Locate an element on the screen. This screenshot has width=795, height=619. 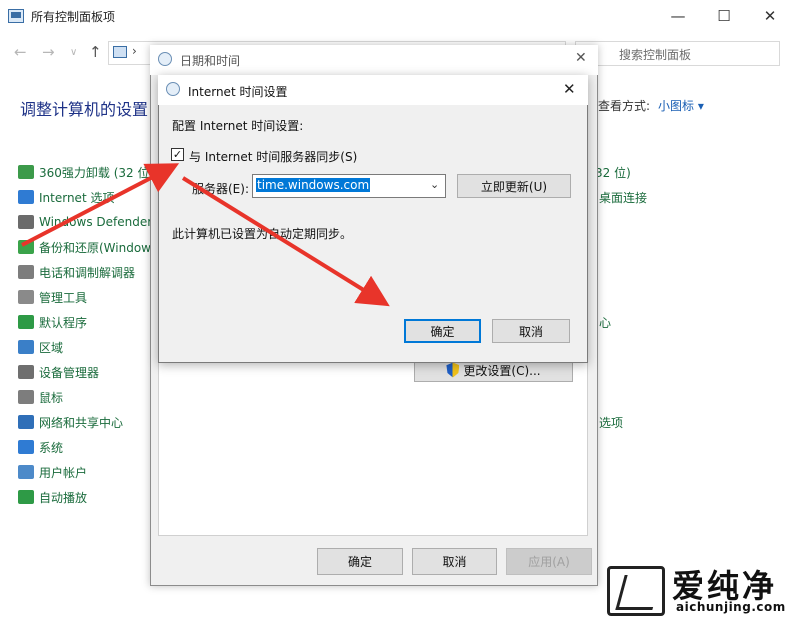
window-title: 所有控制面板项 is located at coordinates (73, 17).